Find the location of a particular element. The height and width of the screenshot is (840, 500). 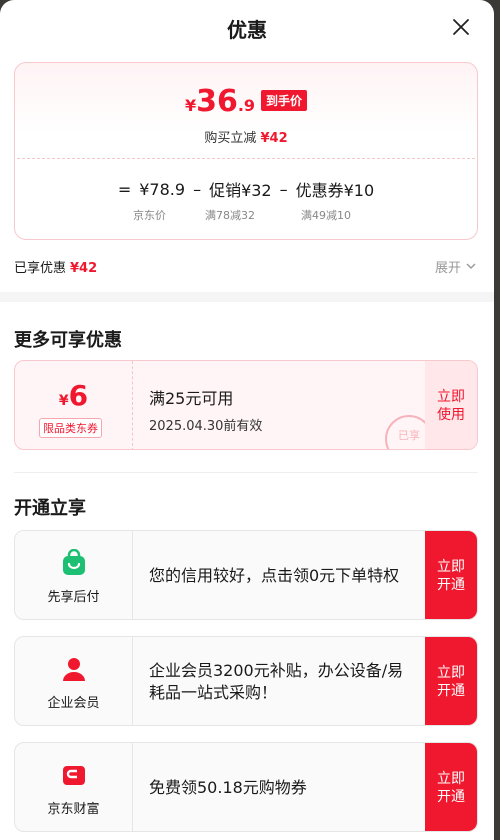

coupon-currency: ¥ is located at coordinates (63, 401).